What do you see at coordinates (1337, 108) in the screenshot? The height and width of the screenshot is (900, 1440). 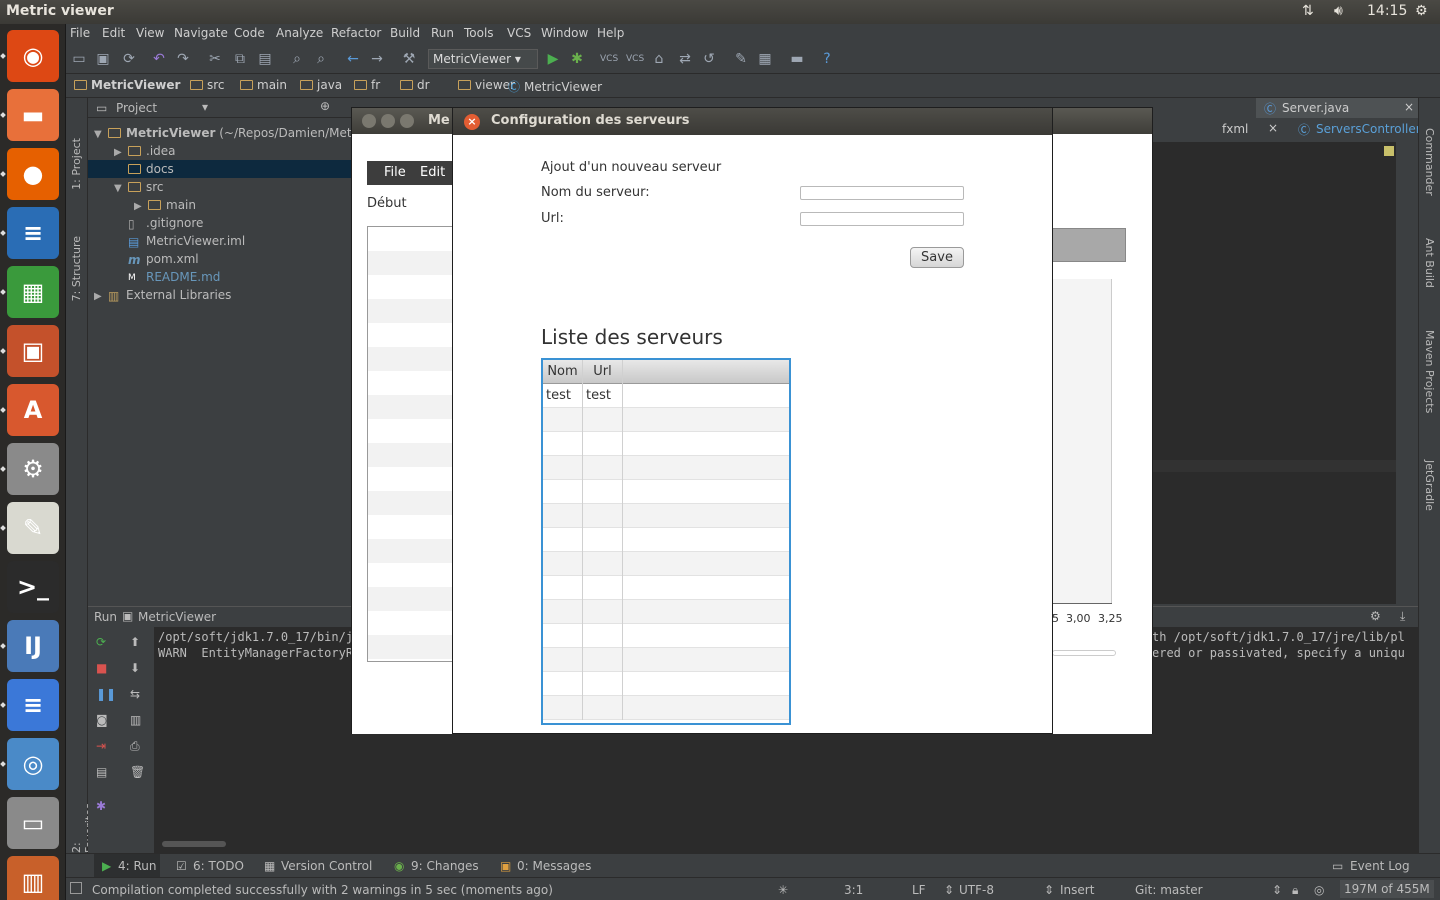 I see `tab-server: Ⓒ Server.java ×` at bounding box center [1337, 108].